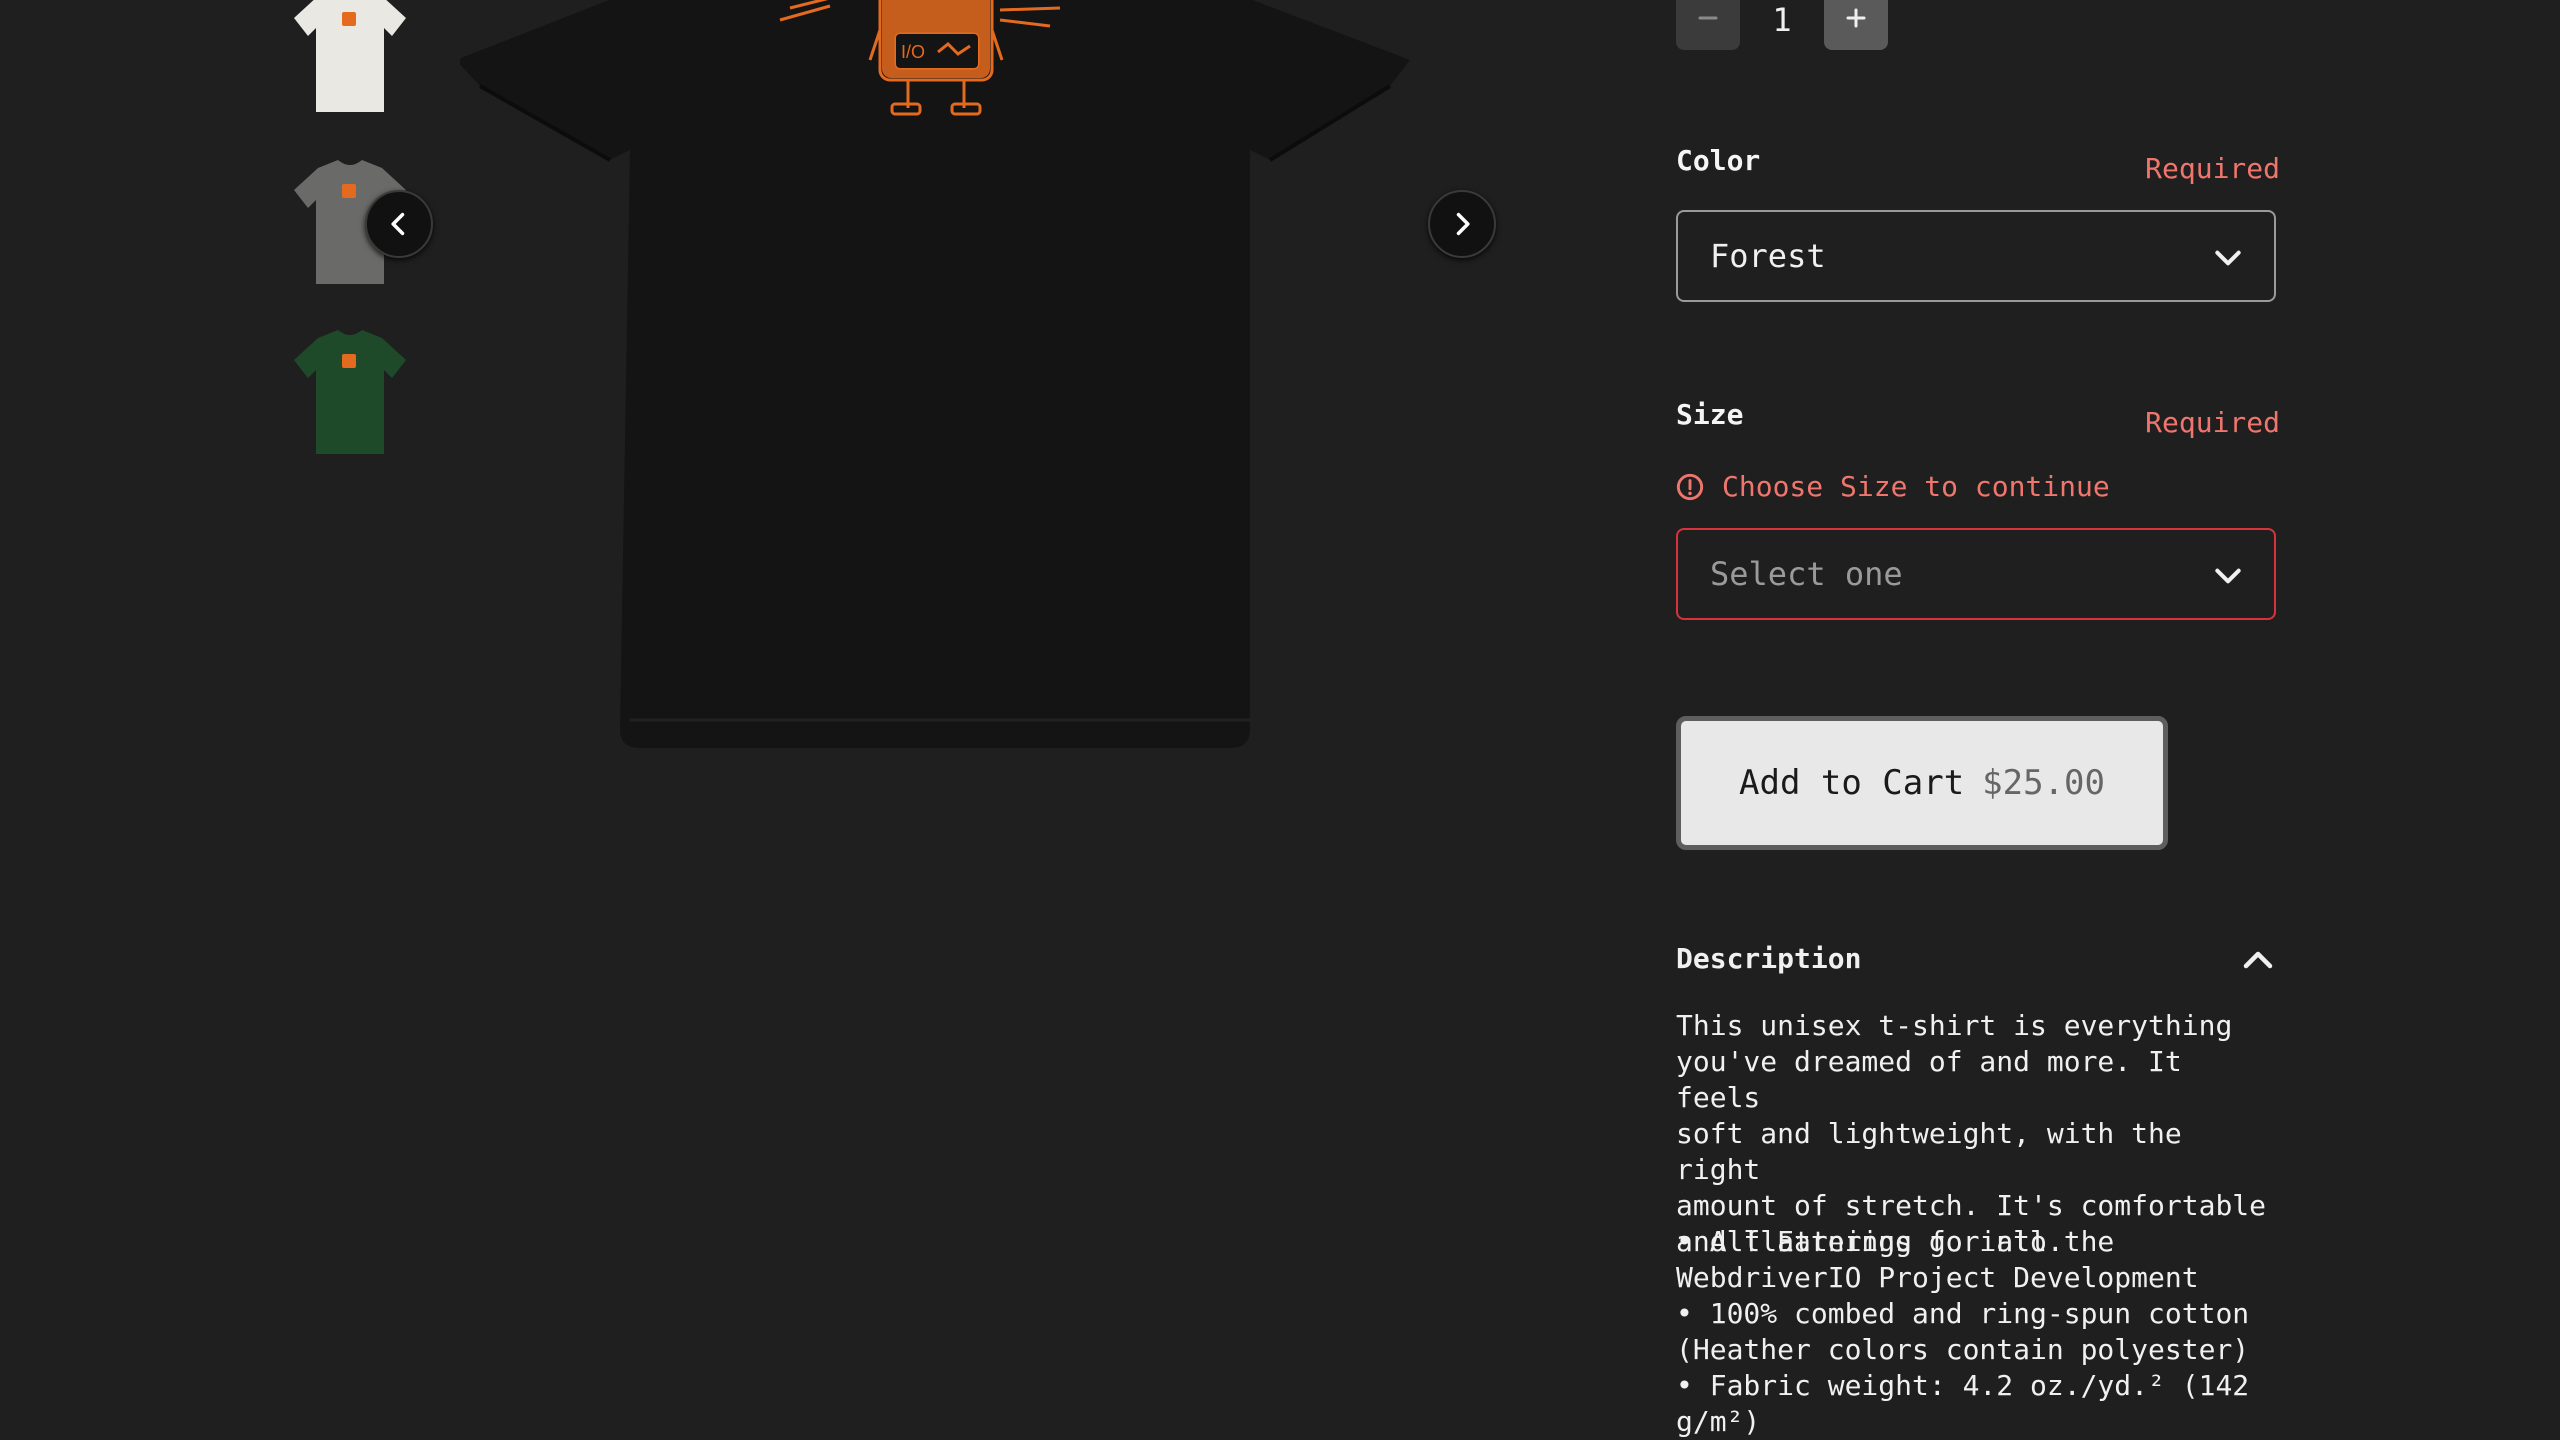  What do you see at coordinates (913, 52) in the screenshot?
I see `svg-text: I/O` at bounding box center [913, 52].